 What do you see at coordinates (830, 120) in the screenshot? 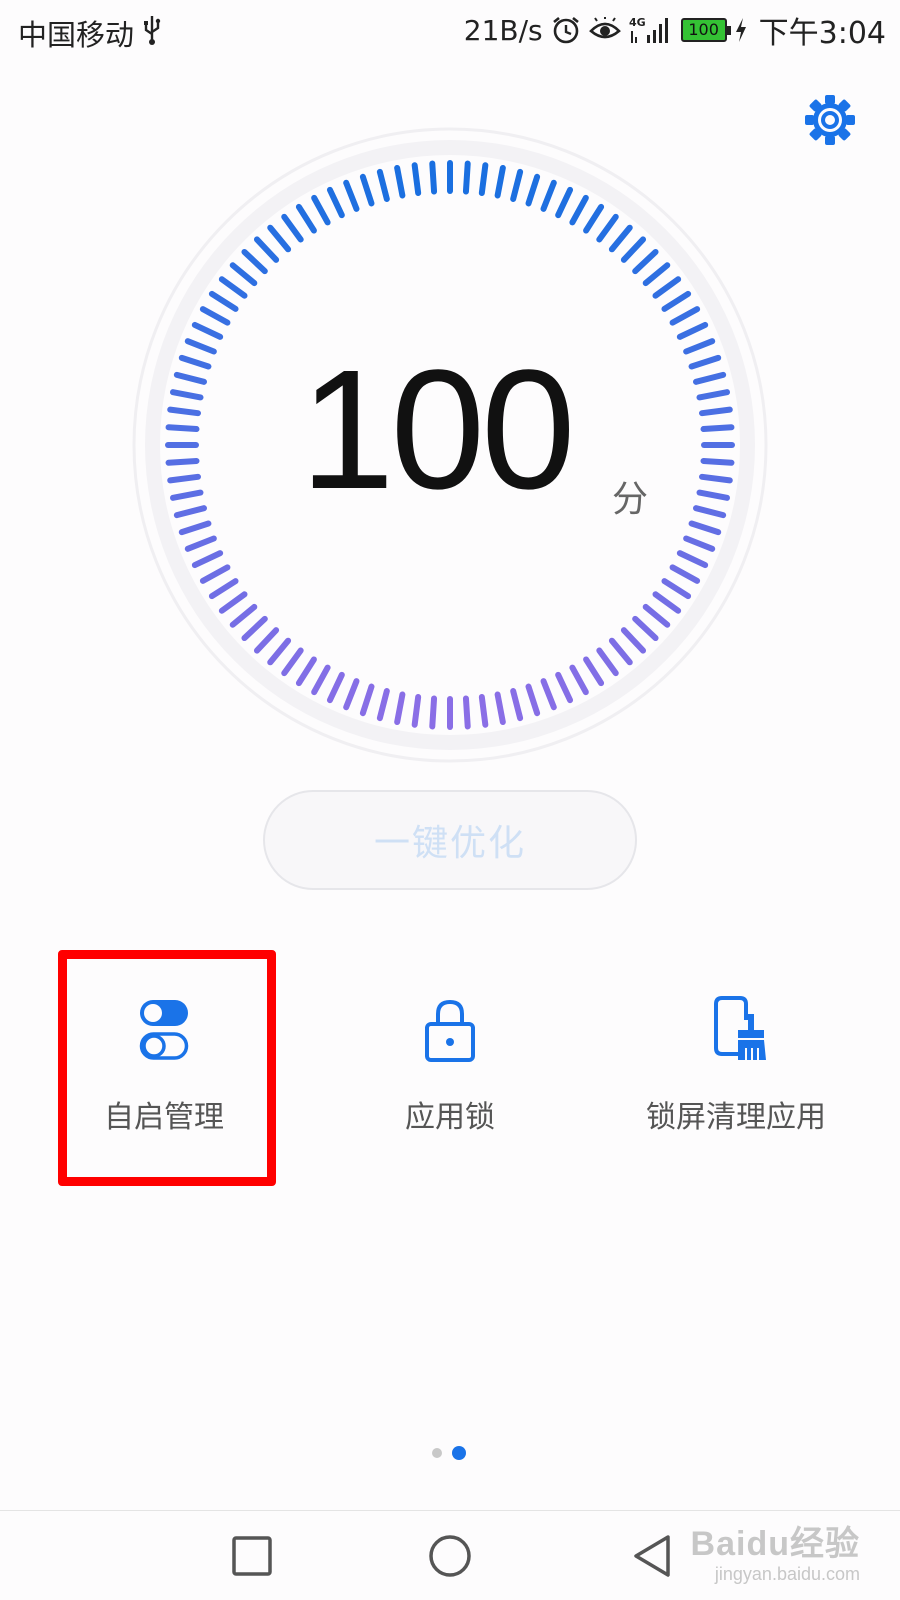
I see `settings-gear-icon` at bounding box center [830, 120].